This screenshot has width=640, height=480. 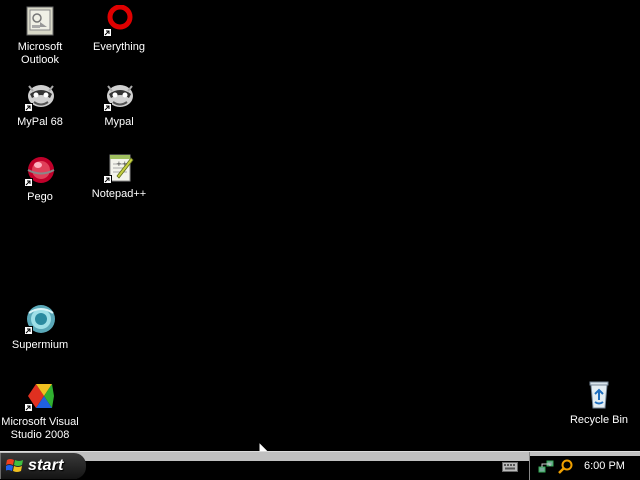 What do you see at coordinates (604, 466) in the screenshot?
I see `clock: 6:00 PM` at bounding box center [604, 466].